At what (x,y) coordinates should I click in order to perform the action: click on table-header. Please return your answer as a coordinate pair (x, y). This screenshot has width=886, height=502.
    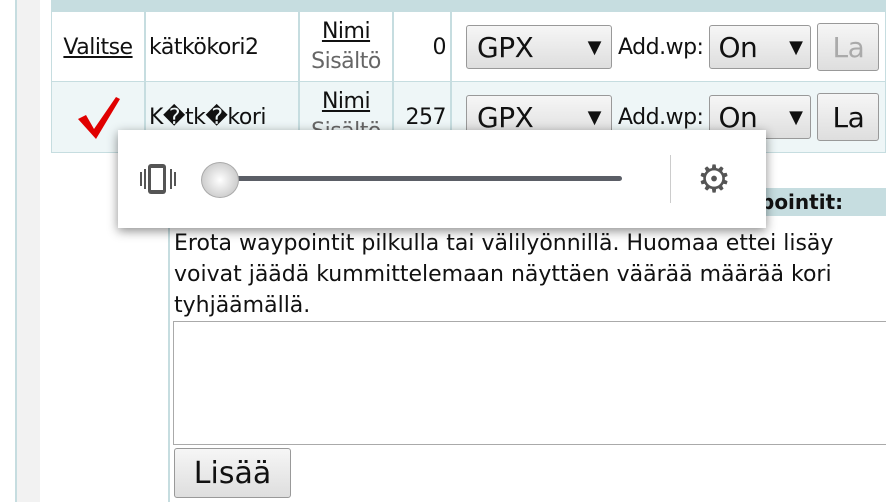
    Looking at the image, I should click on (468, 5).